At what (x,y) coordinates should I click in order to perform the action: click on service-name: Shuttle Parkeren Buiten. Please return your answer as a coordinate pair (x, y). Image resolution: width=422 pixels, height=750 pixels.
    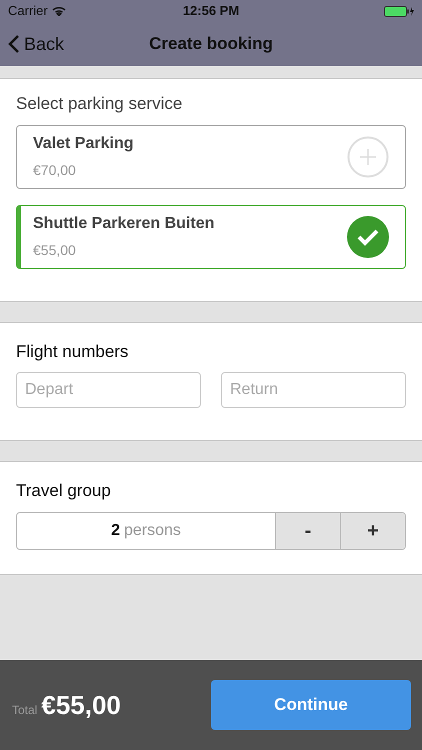
    Looking at the image, I should click on (123, 224).